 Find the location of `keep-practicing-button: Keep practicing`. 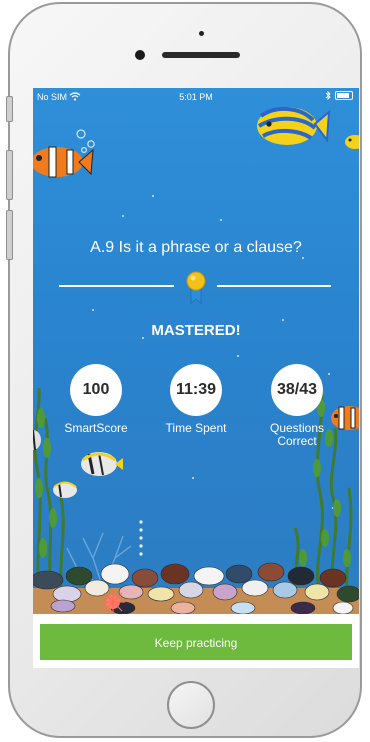

keep-practicing-button: Keep practicing is located at coordinates (196, 642).